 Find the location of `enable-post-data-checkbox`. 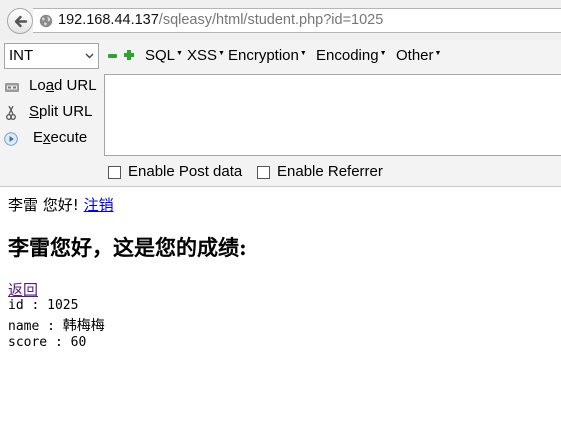

enable-post-data-checkbox is located at coordinates (114, 172).